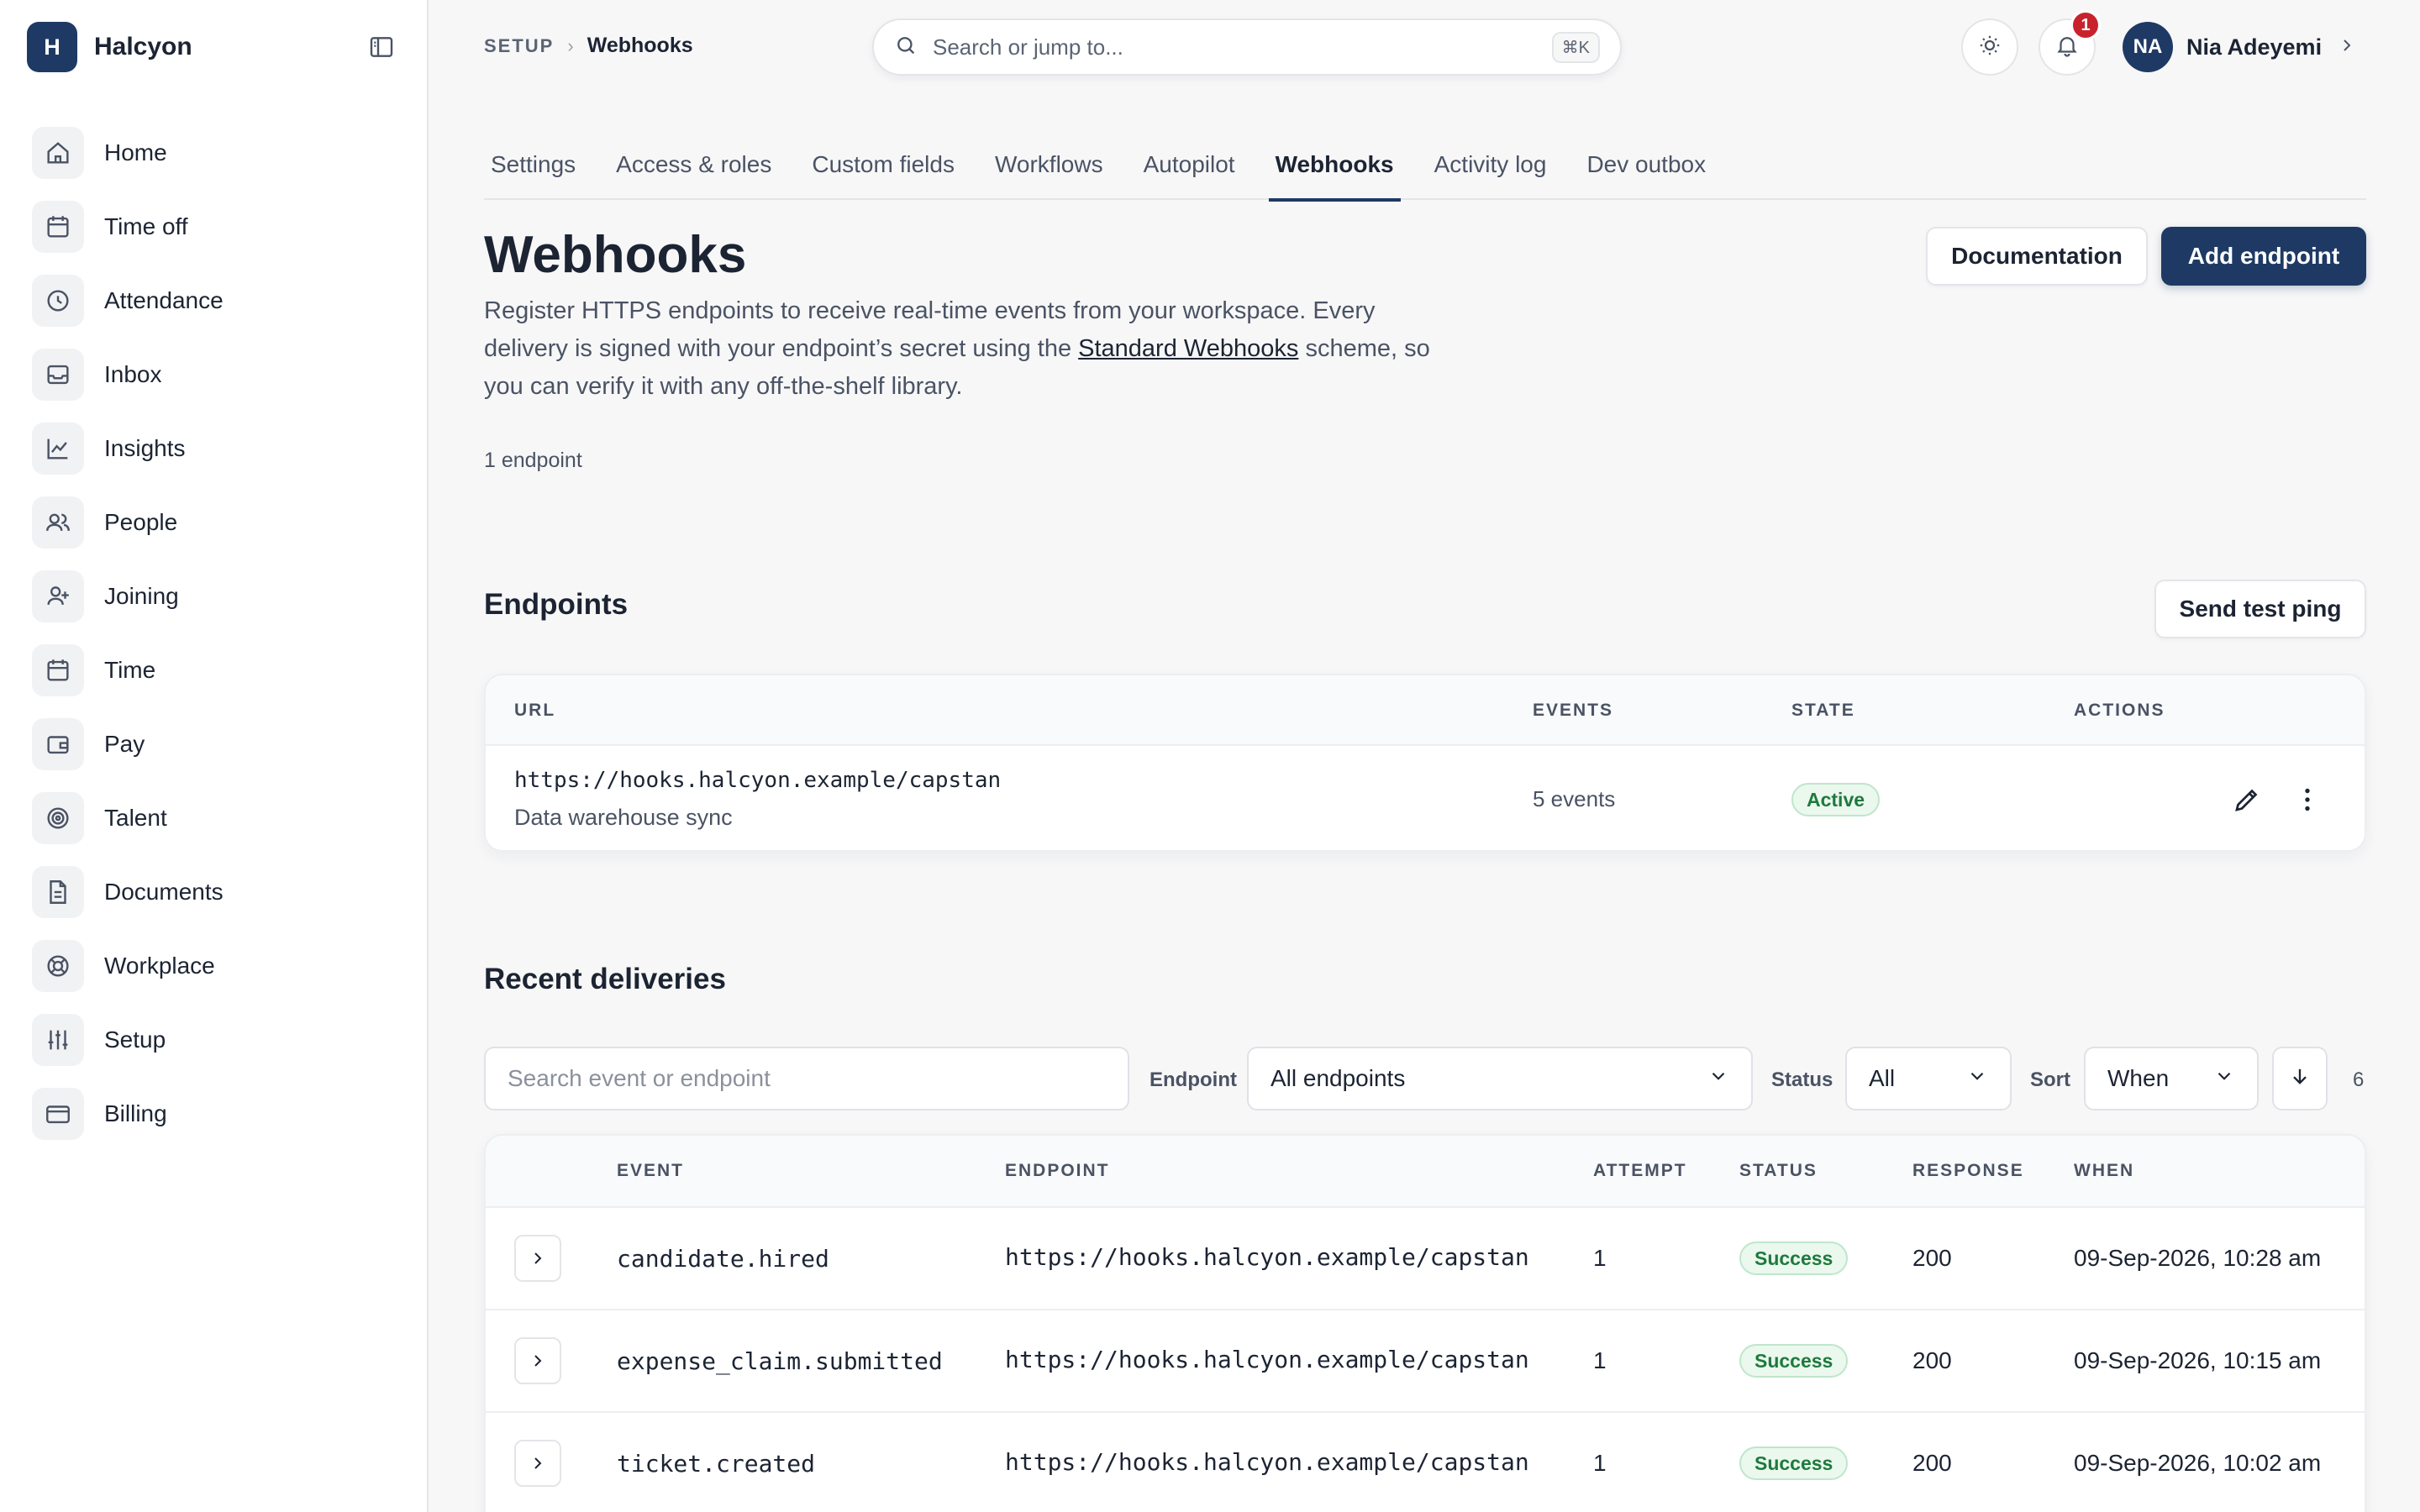 Image resolution: width=2420 pixels, height=1512 pixels. What do you see at coordinates (2070, 43) in the screenshot?
I see `notifications-button: 1` at bounding box center [2070, 43].